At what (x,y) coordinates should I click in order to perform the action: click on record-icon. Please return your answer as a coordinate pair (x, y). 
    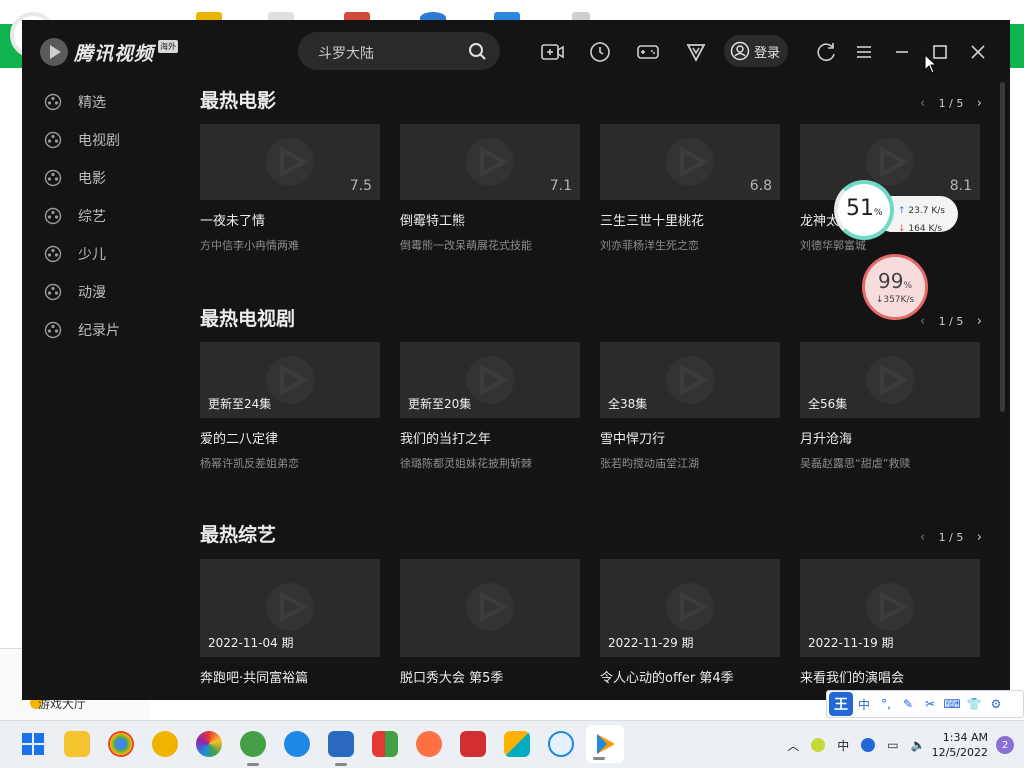
    Looking at the image, I should click on (552, 52).